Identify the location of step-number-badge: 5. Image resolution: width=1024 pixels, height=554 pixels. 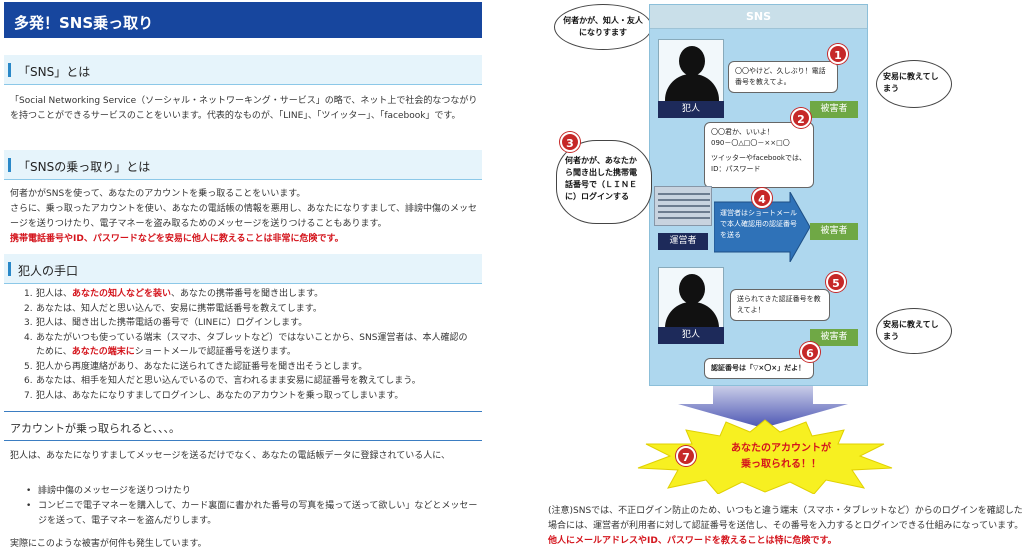
(836, 282).